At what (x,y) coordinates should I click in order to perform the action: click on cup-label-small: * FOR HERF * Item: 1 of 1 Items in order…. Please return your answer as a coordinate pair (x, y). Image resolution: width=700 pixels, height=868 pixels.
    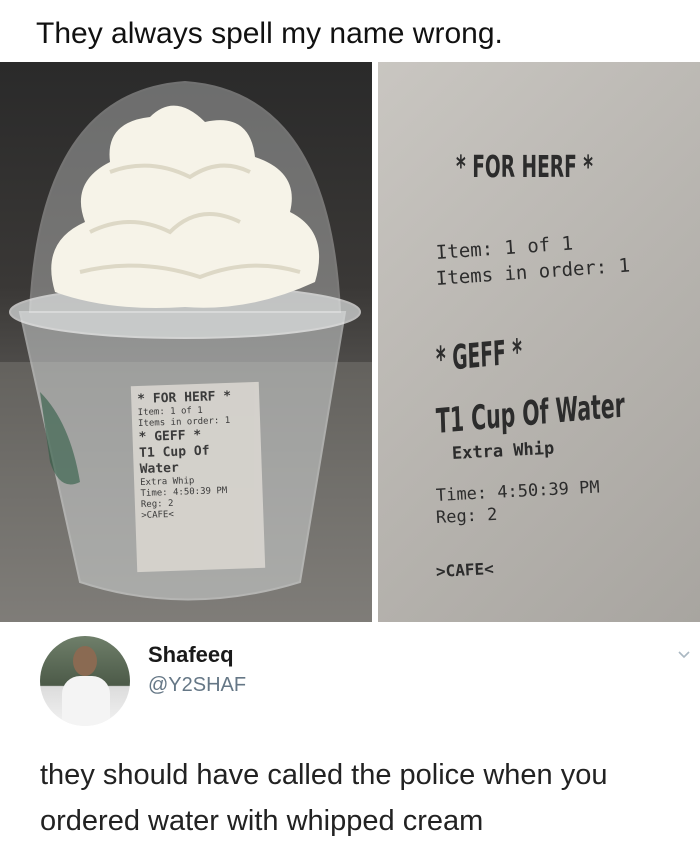
    Looking at the image, I should click on (198, 477).